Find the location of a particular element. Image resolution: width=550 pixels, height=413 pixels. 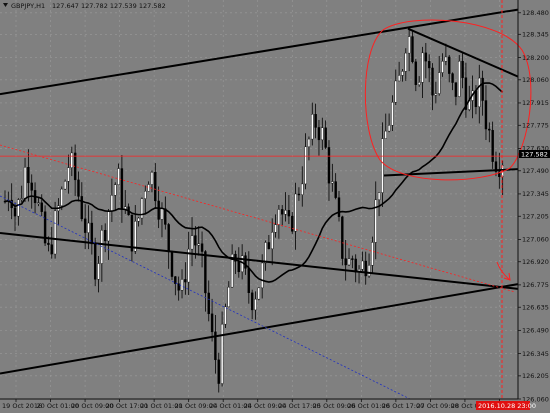

y-tick-label: 128.480 is located at coordinates (535, 13).